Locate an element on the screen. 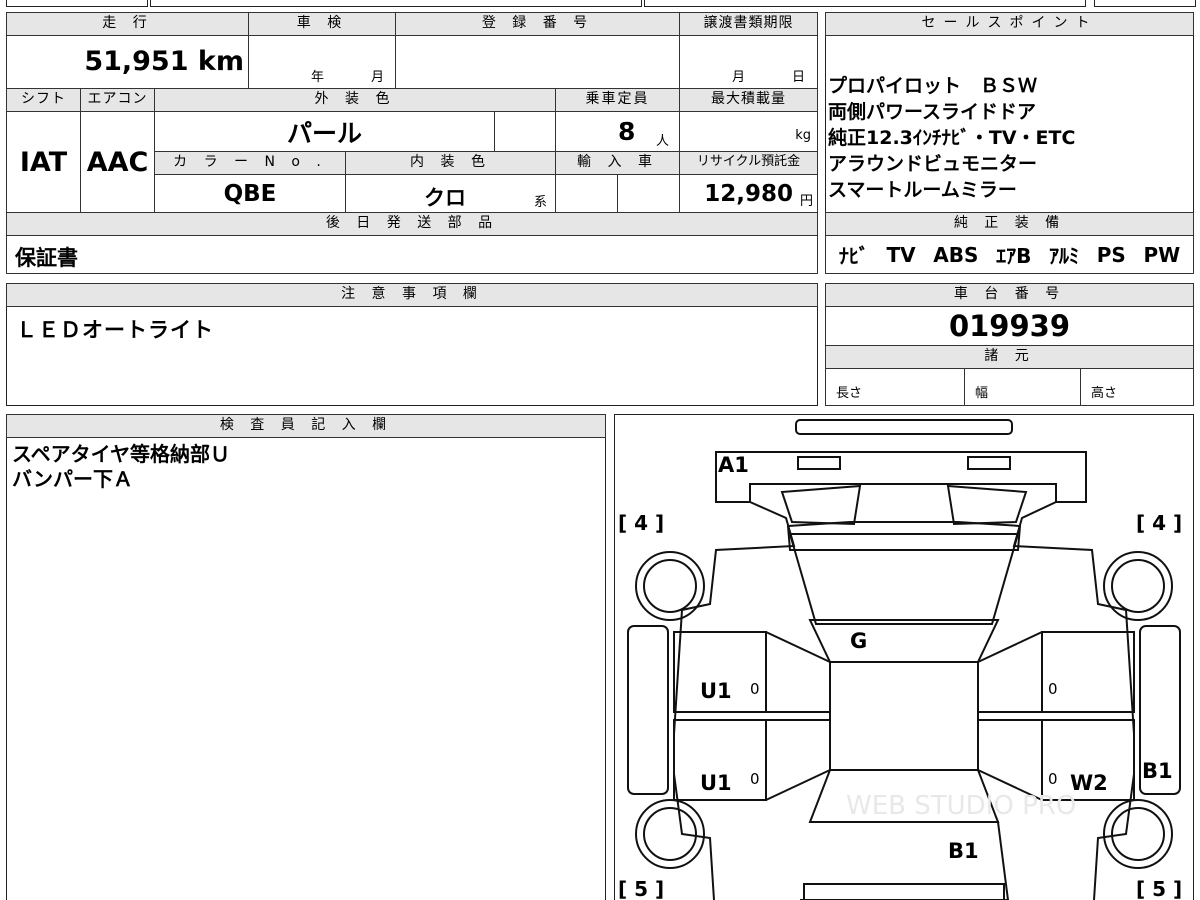 The height and width of the screenshot is (900, 1200). tire-rear-left is located at coordinates (670, 834).